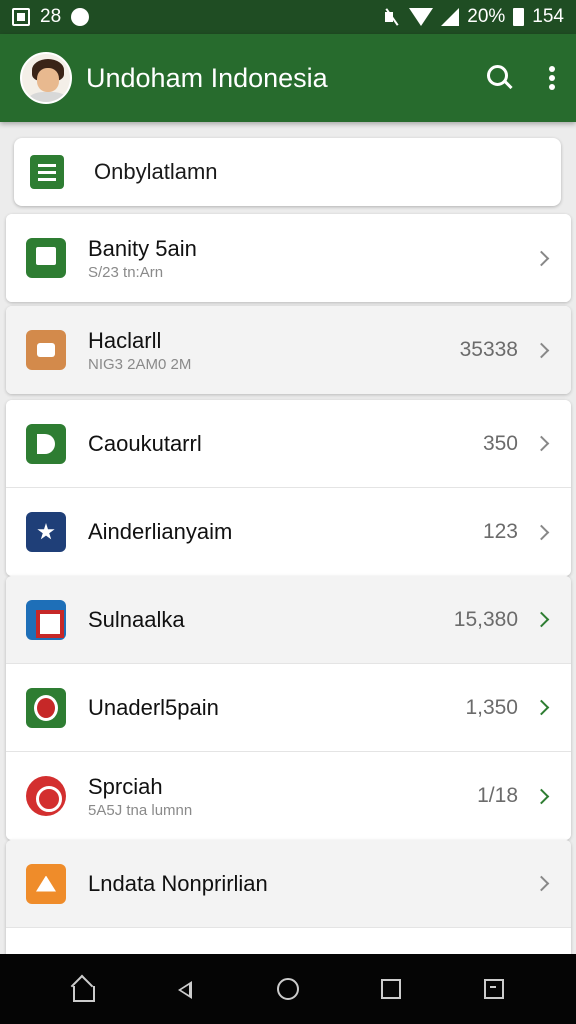 Image resolution: width=576 pixels, height=1024 pixels. What do you see at coordinates (46, 350) in the screenshot?
I see `bag-icon` at bounding box center [46, 350].